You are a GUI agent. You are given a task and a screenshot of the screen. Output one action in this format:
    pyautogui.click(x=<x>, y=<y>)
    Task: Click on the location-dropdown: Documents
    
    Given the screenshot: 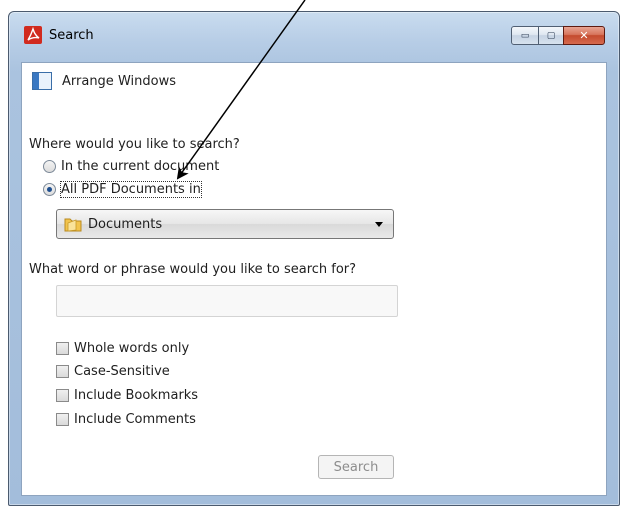 What is the action you would take?
    pyautogui.click(x=225, y=224)
    